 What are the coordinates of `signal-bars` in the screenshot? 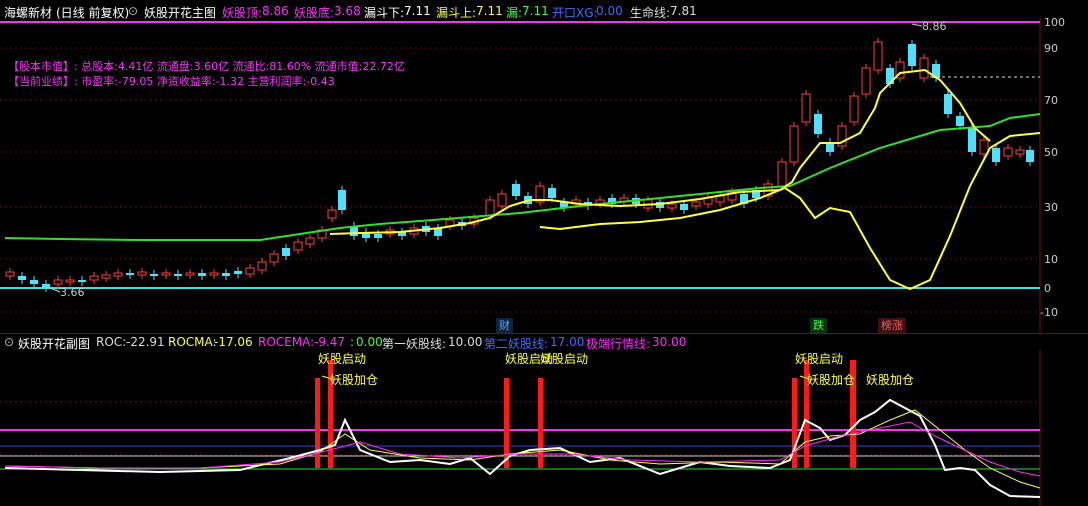 It's located at (585, 414).